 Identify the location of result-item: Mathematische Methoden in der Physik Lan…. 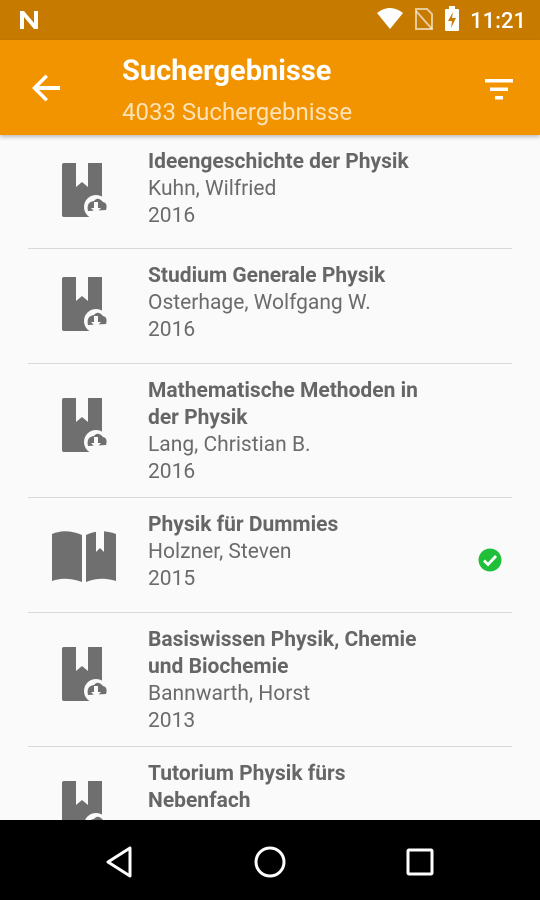
(270, 431).